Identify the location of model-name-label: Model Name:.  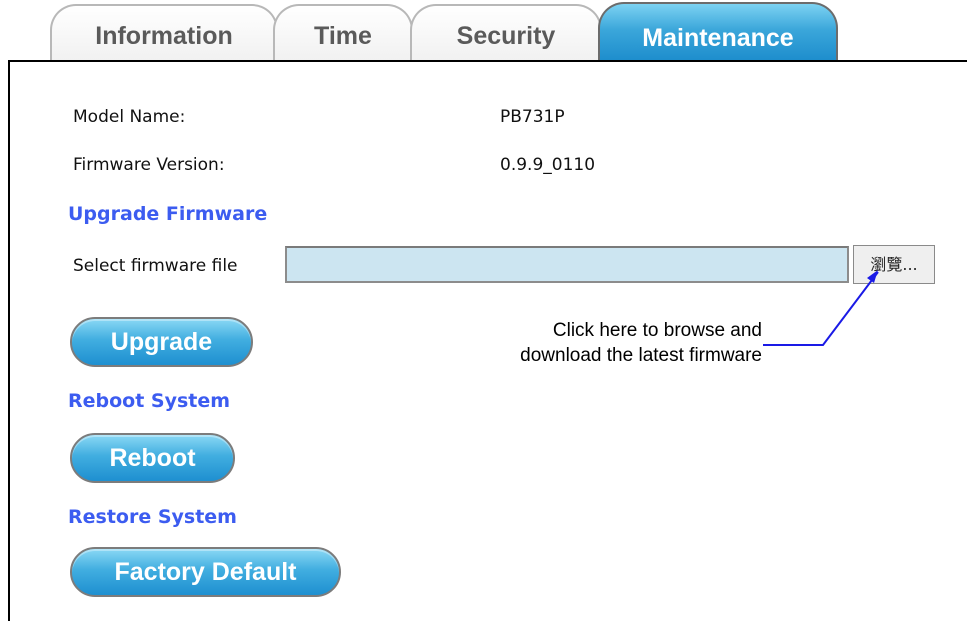
(129, 117).